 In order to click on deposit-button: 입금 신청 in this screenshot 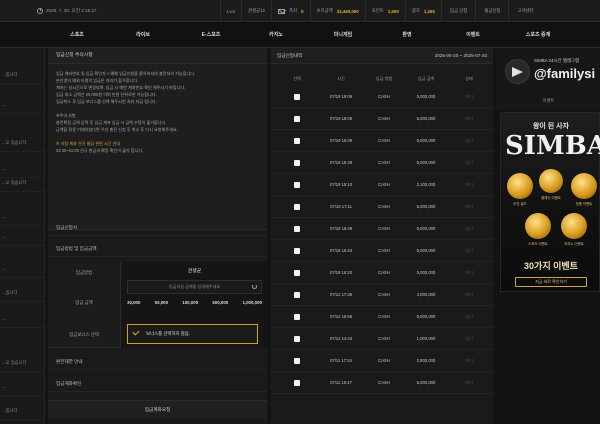, I will do `click(457, 11)`.